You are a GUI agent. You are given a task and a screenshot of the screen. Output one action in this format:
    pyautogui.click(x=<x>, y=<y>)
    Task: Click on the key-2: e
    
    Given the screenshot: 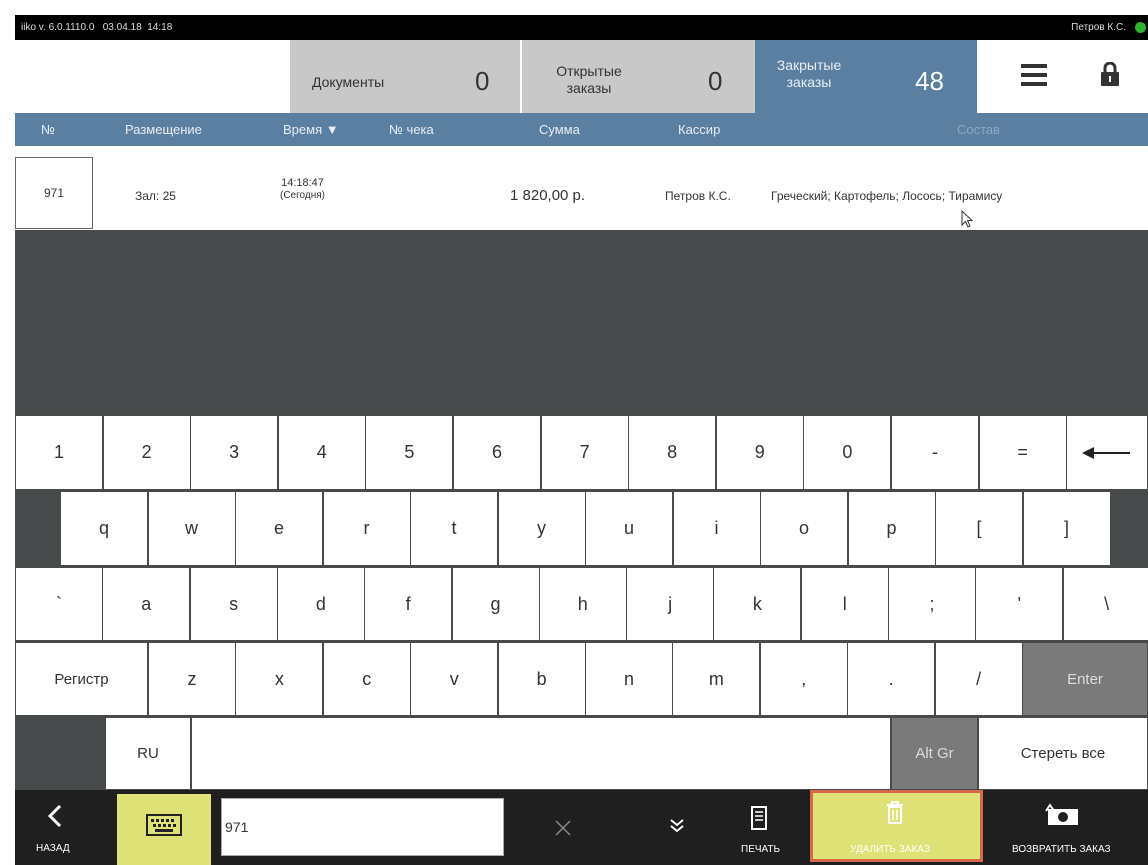 What is the action you would take?
    pyautogui.click(x=279, y=528)
    